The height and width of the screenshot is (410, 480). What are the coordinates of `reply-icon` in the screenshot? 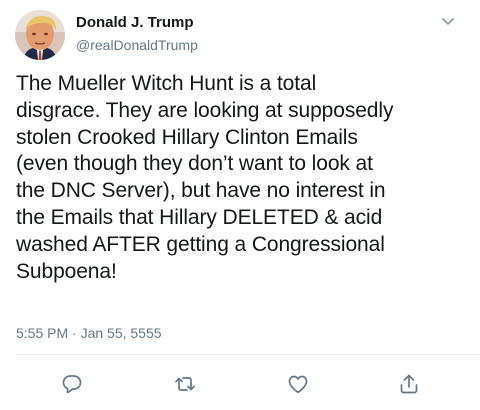 It's located at (72, 384).